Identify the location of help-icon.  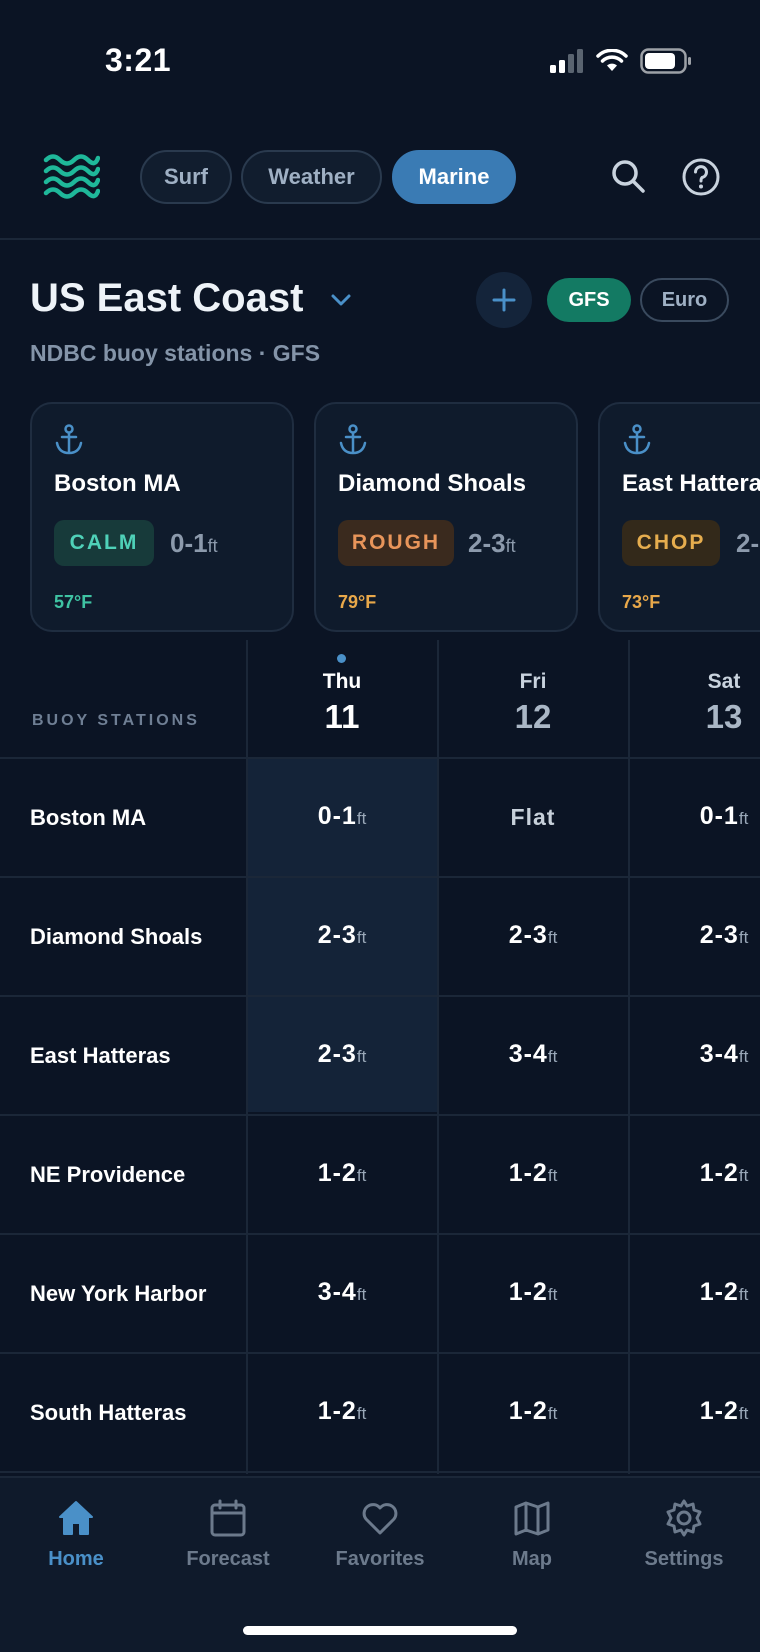
(701, 177).